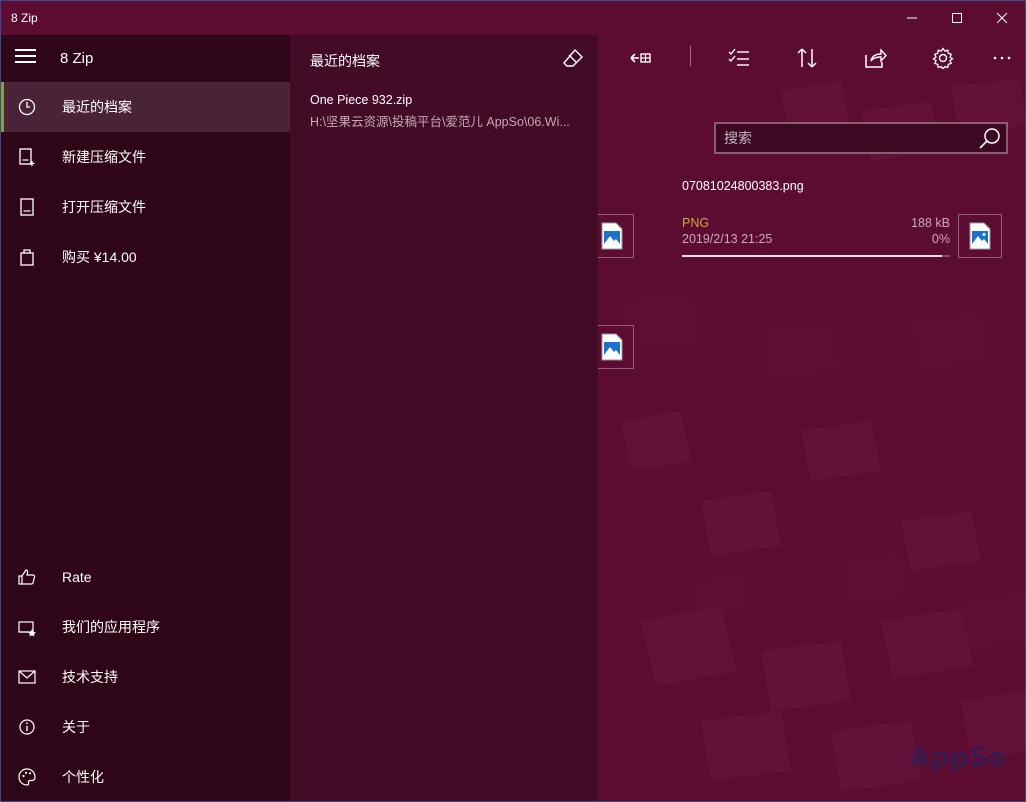 The image size is (1026, 802). What do you see at coordinates (145, 727) in the screenshot?
I see `nav-item-about: 关于` at bounding box center [145, 727].